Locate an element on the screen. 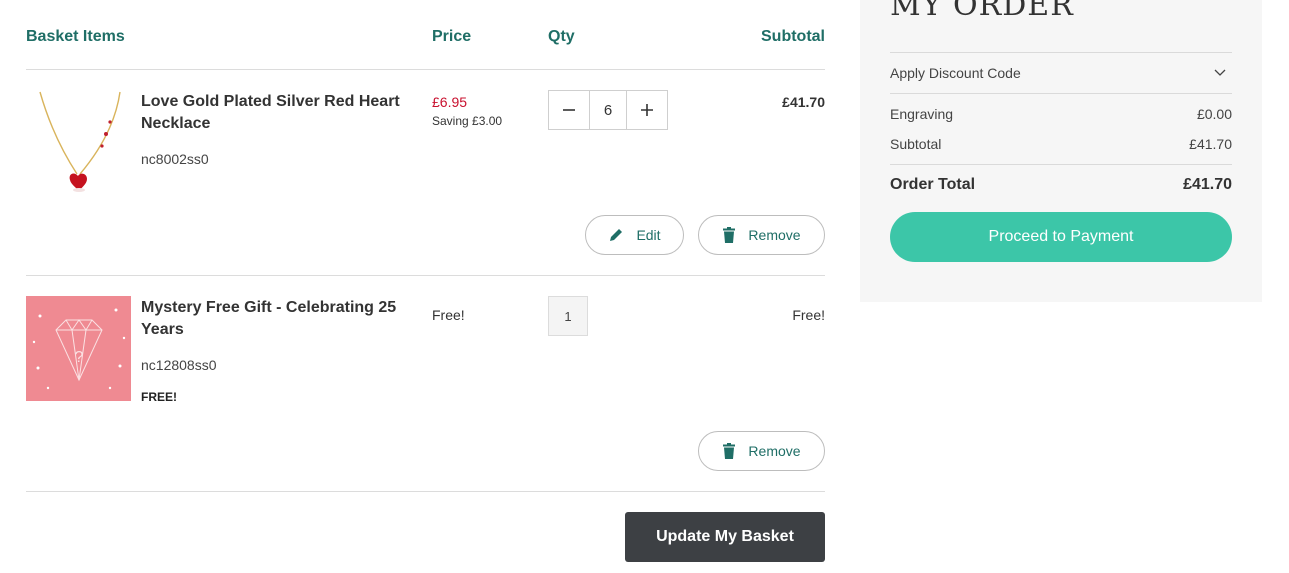 This screenshot has height=573, width=1289. quantity-input: 6 is located at coordinates (608, 110).